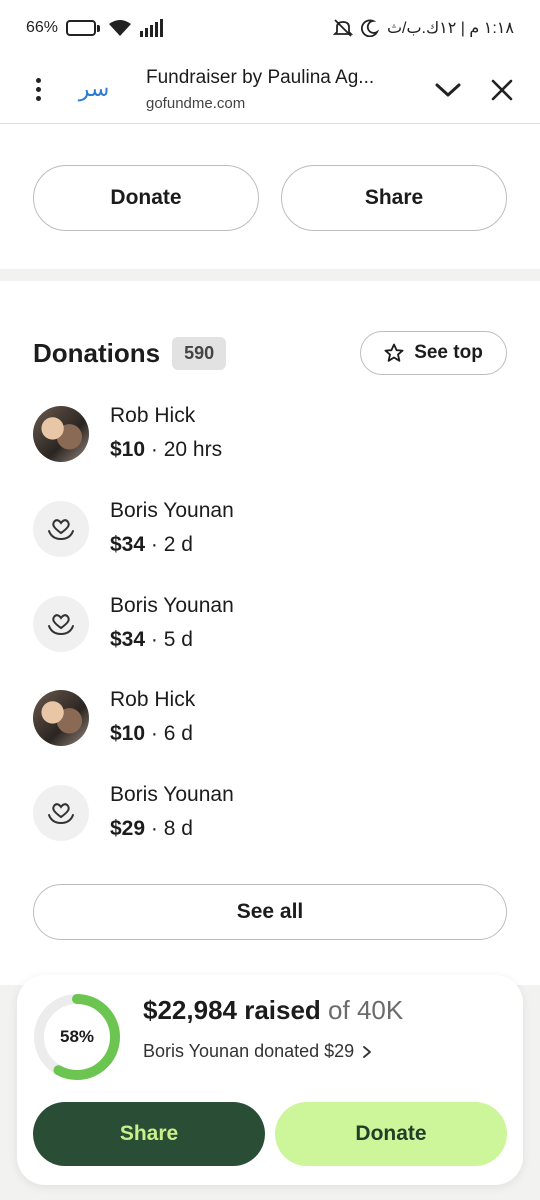 The height and width of the screenshot is (1200, 540). What do you see at coordinates (178, 828) in the screenshot?
I see `donation-time: 8 d` at bounding box center [178, 828].